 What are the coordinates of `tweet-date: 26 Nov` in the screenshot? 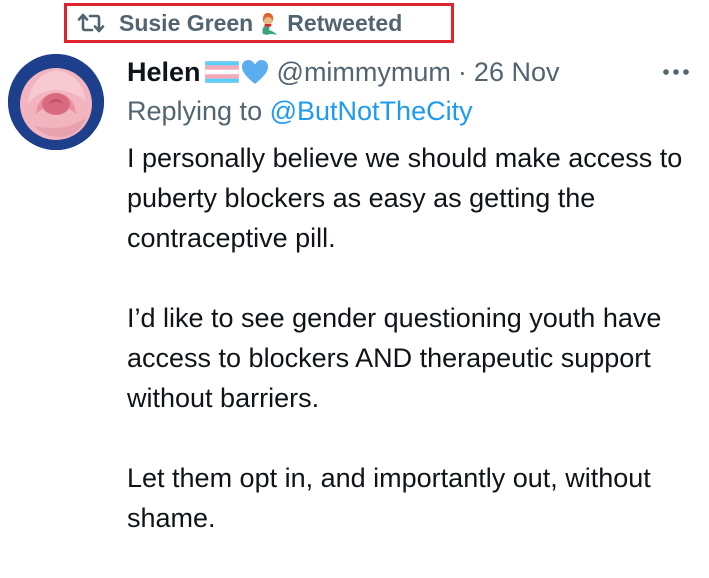 It's located at (517, 72).